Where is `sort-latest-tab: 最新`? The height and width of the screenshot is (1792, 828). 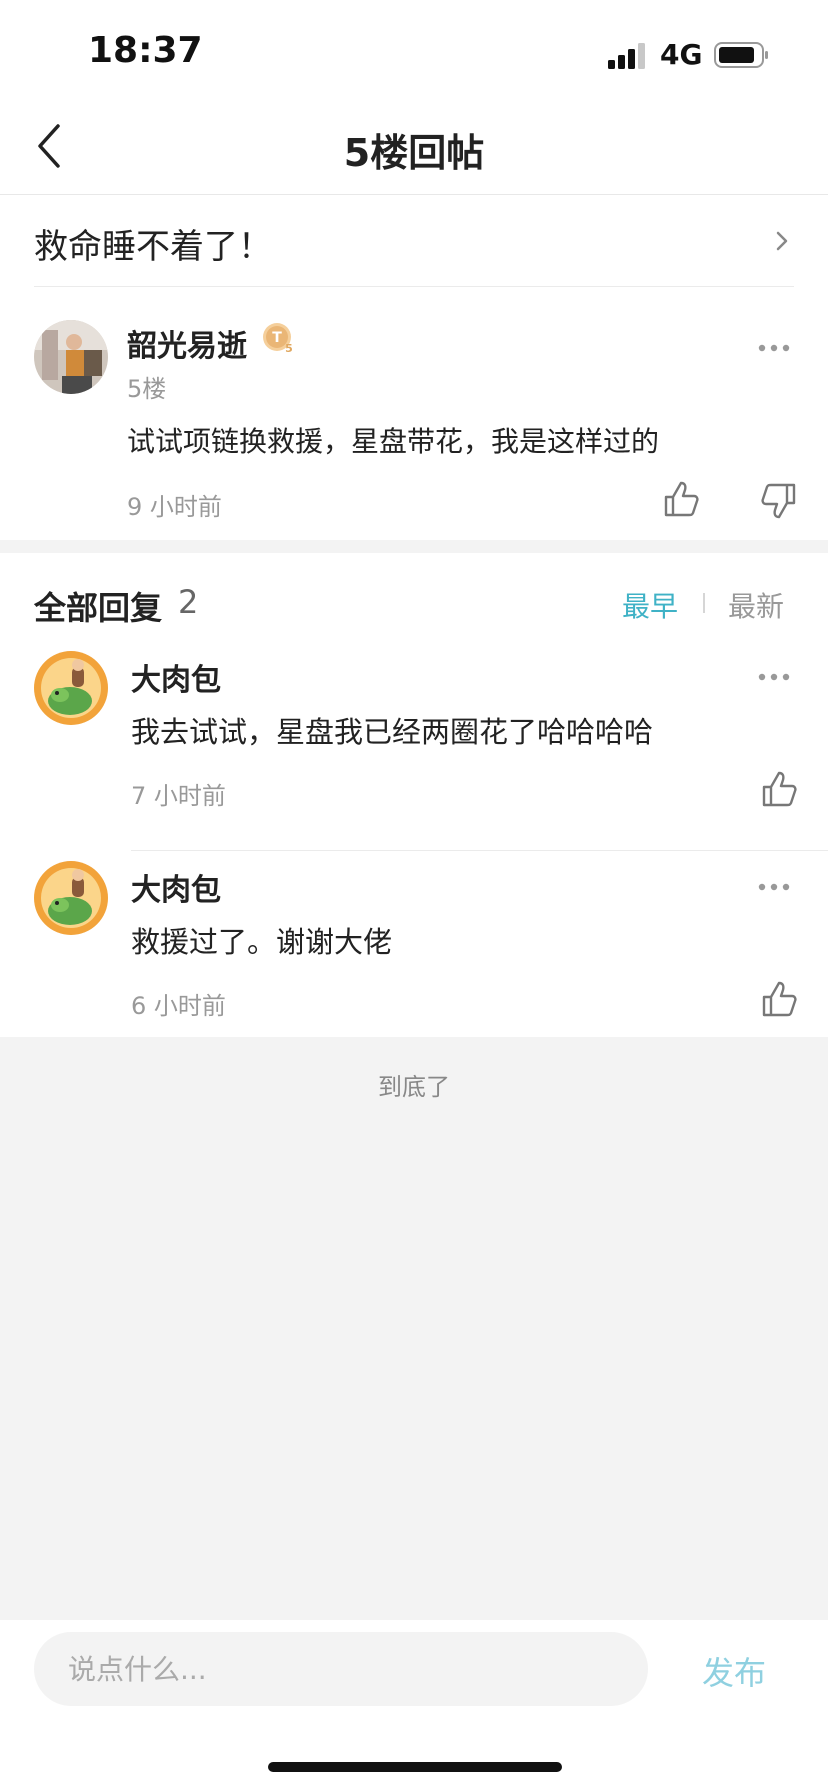 sort-latest-tab: 最新 is located at coordinates (756, 605).